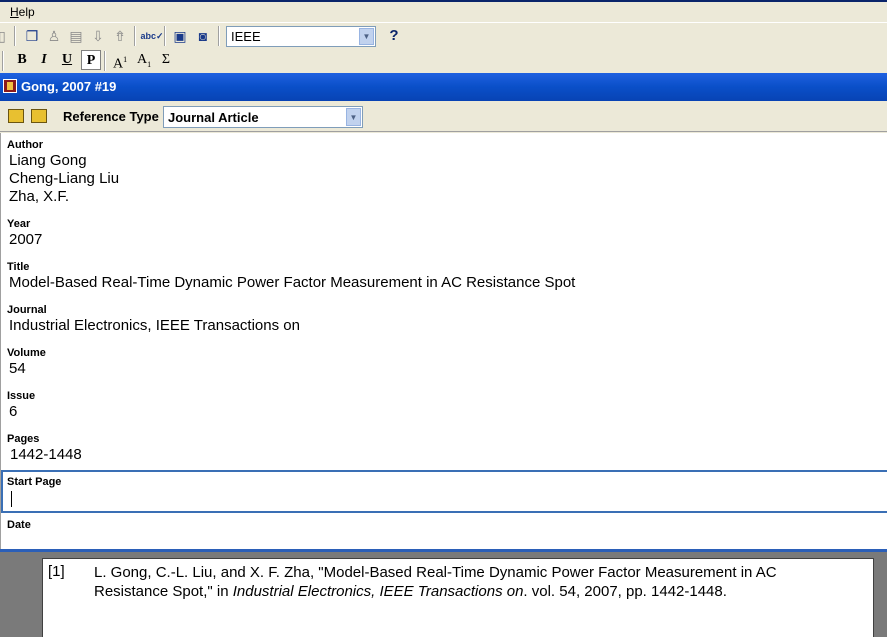 The height and width of the screenshot is (637, 887). What do you see at coordinates (625, 591) in the screenshot?
I see `citation-text-tail: . vol. 54, 2007, pp. 1442-1448.` at bounding box center [625, 591].